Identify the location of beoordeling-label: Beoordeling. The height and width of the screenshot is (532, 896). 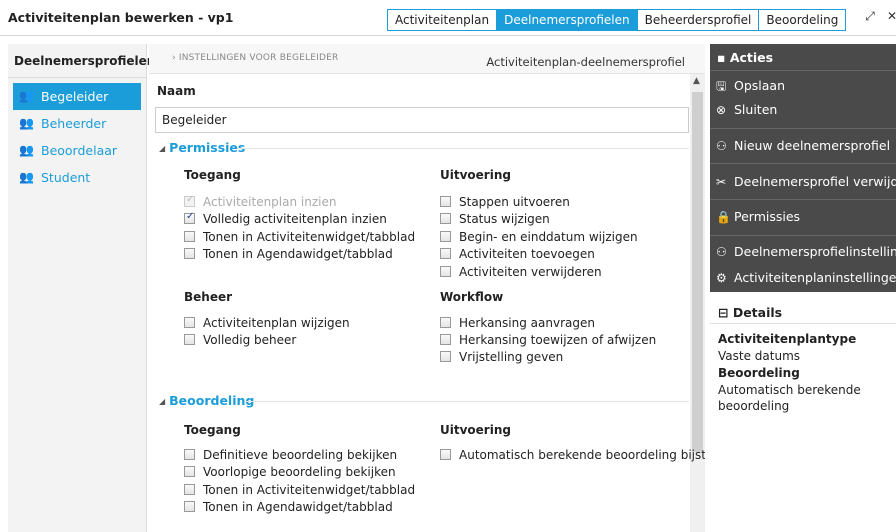
(759, 373).